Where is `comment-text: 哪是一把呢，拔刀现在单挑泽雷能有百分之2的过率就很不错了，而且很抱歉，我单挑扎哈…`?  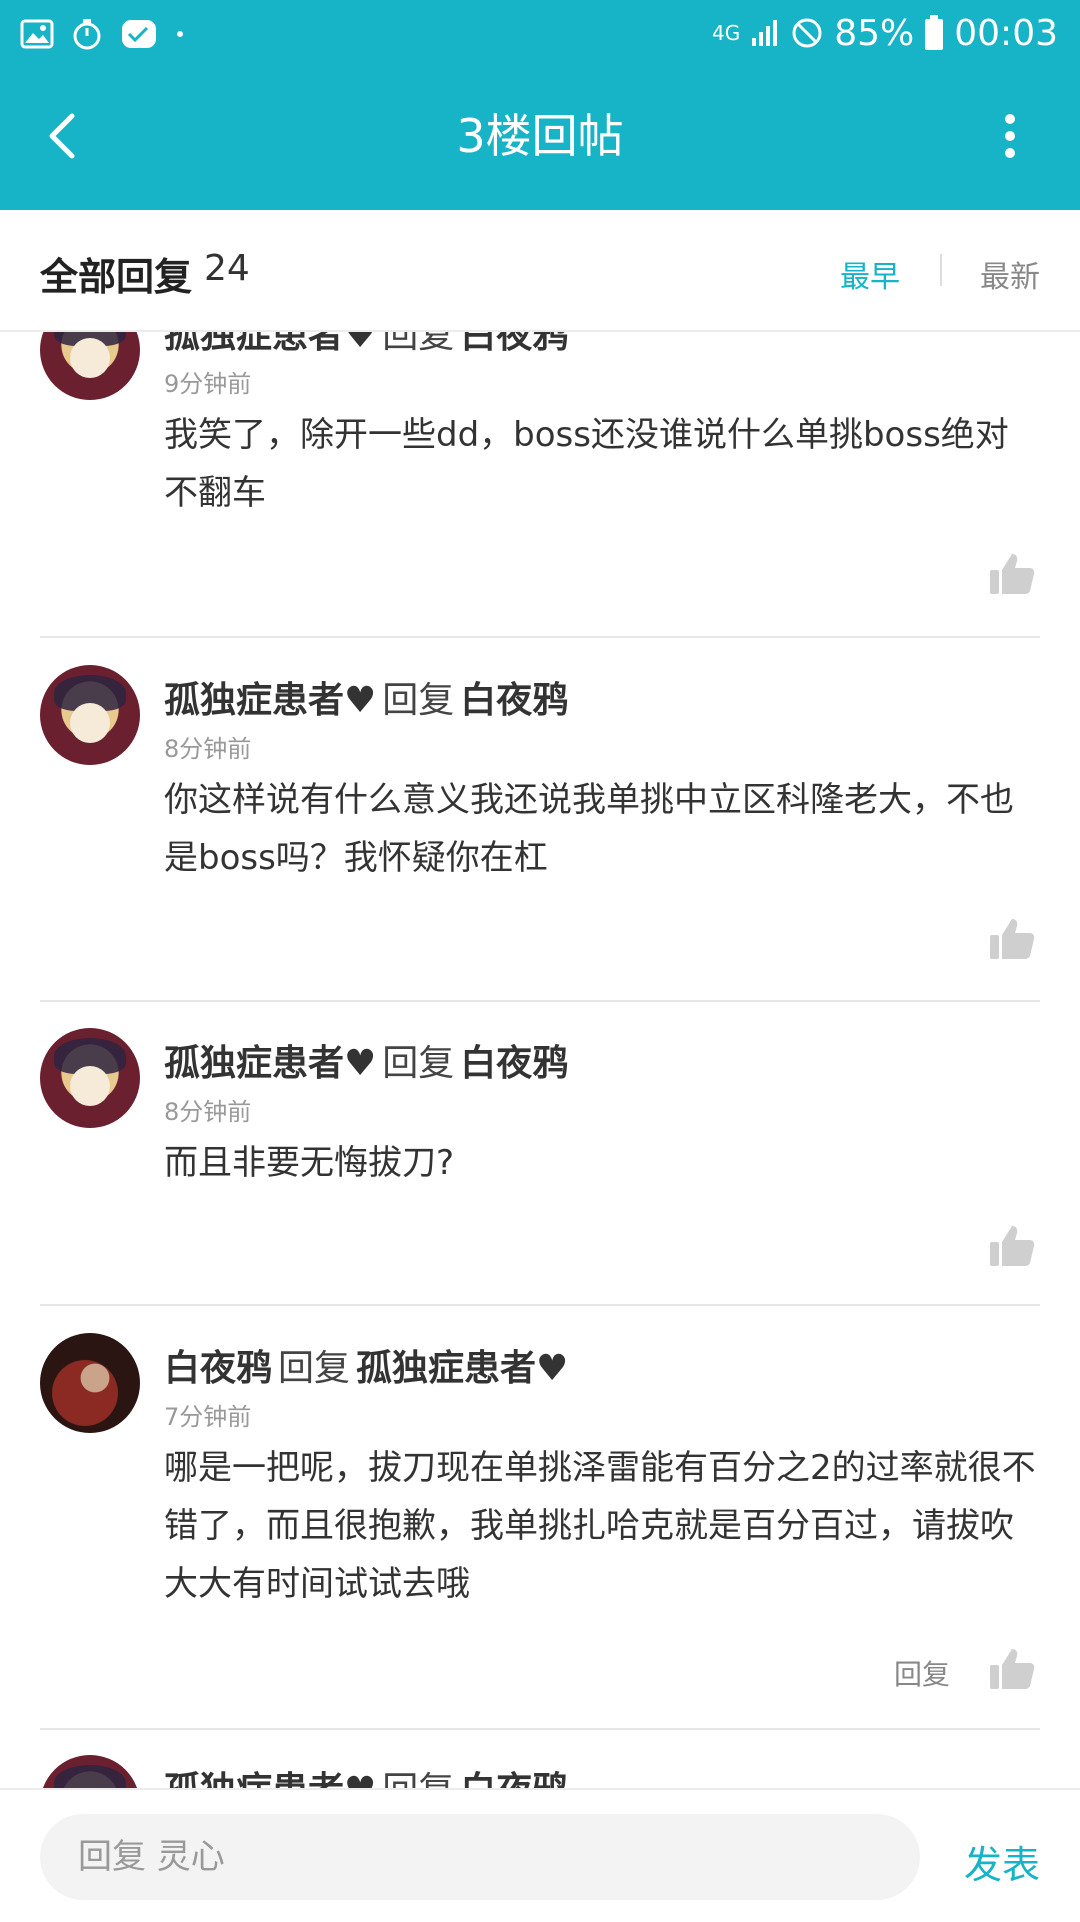
comment-text: 哪是一把呢，拔刀现在单挑泽雷能有百分之2的过率就很不错了，而且很抱歉，我单挑扎哈… is located at coordinates (600, 1526).